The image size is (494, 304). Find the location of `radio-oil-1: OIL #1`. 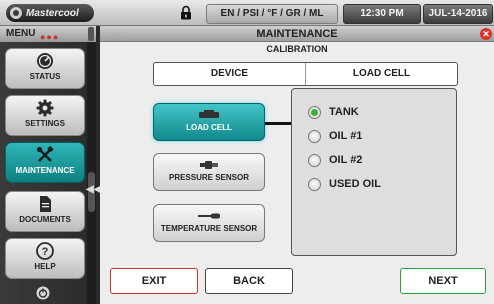

radio-oil-1: OIL #1 is located at coordinates (335, 136).